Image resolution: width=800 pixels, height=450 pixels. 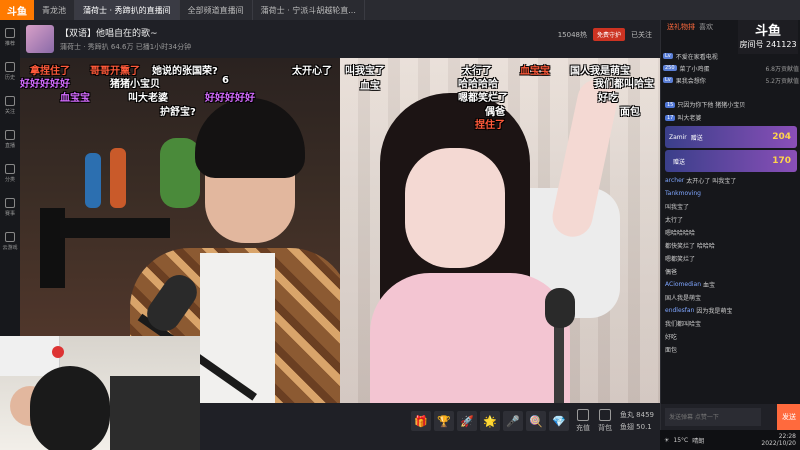 What do you see at coordinates (216, 10) in the screenshot?
I see `tab-2: 全部频道直播间` at bounding box center [216, 10].